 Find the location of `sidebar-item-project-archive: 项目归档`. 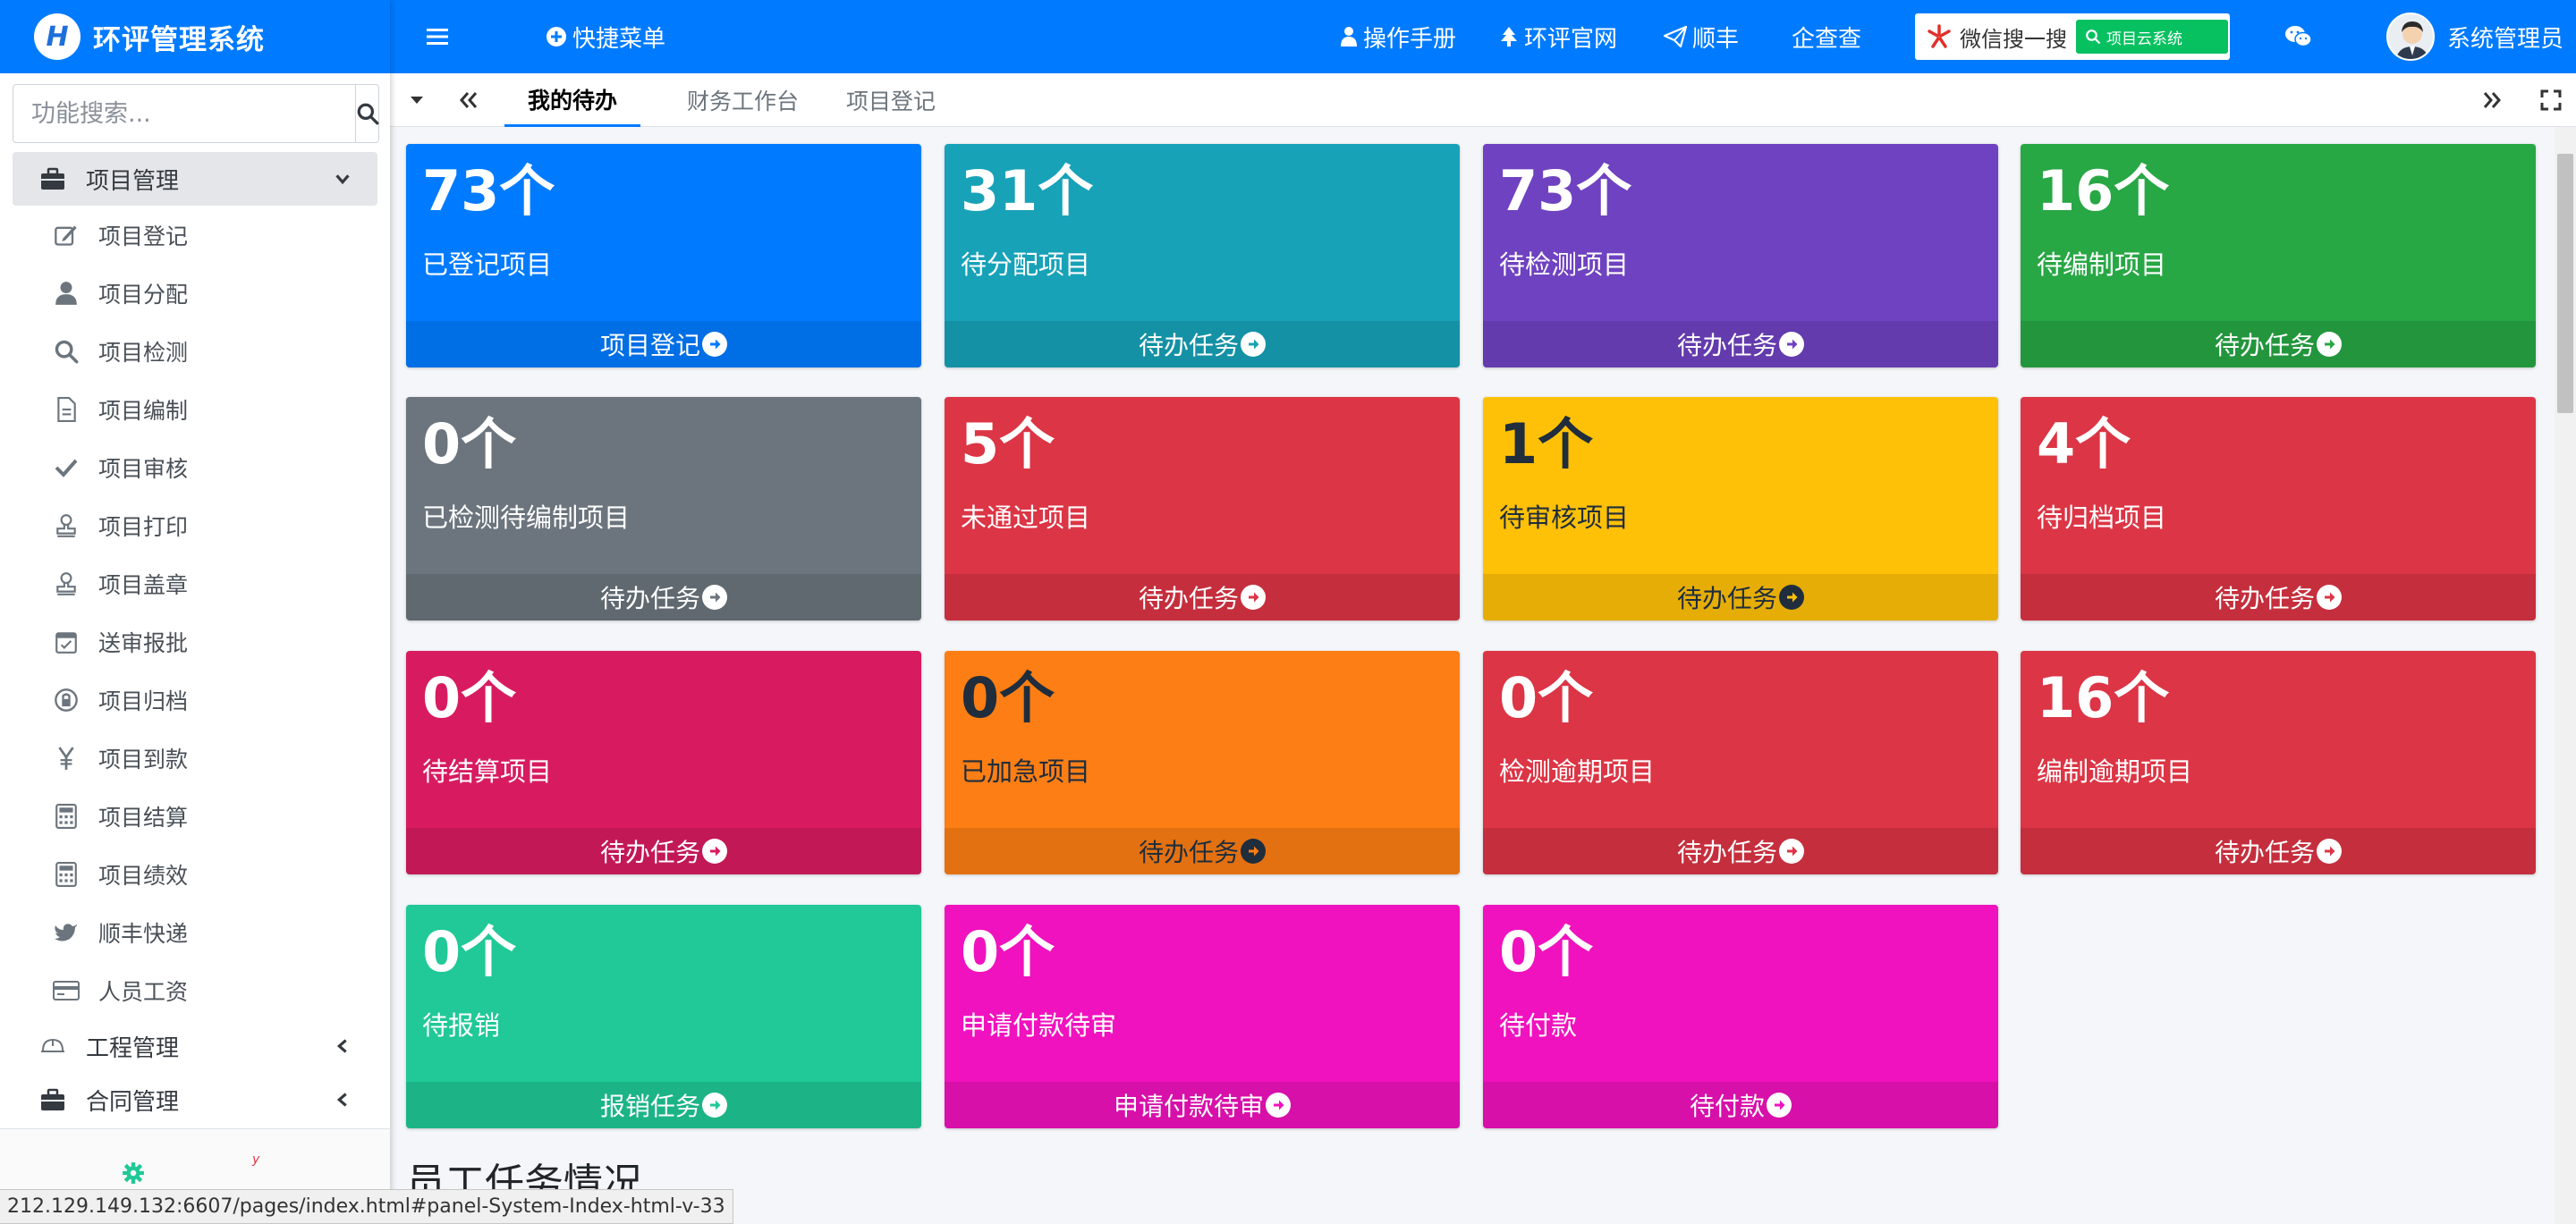

sidebar-item-project-archive: 项目归档 is located at coordinates (195, 700).